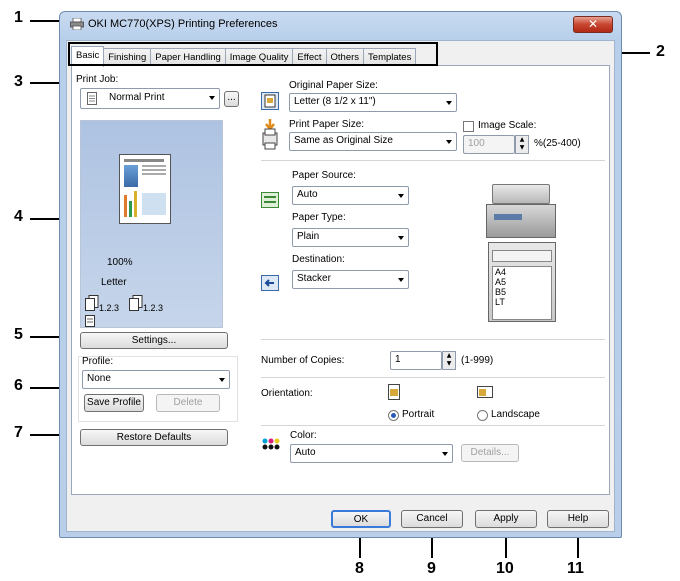 Image resolution: width=680 pixels, height=581 pixels. I want to click on cancel-button: Cancel, so click(432, 519).